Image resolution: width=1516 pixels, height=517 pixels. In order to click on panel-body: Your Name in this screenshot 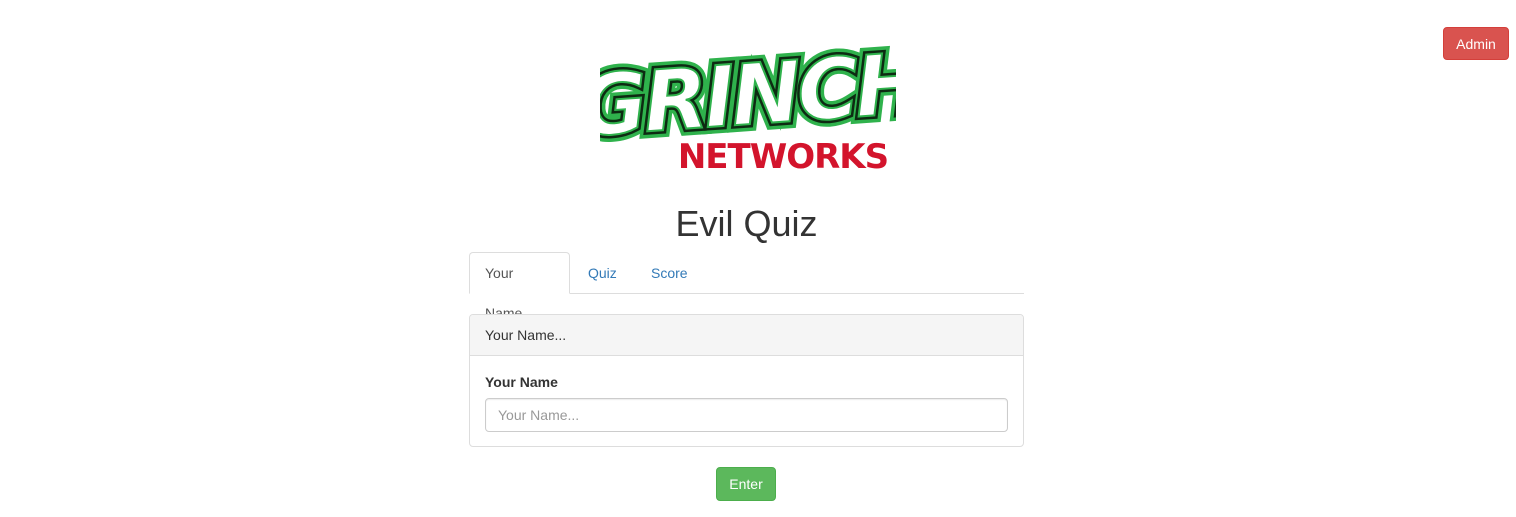, I will do `click(746, 403)`.